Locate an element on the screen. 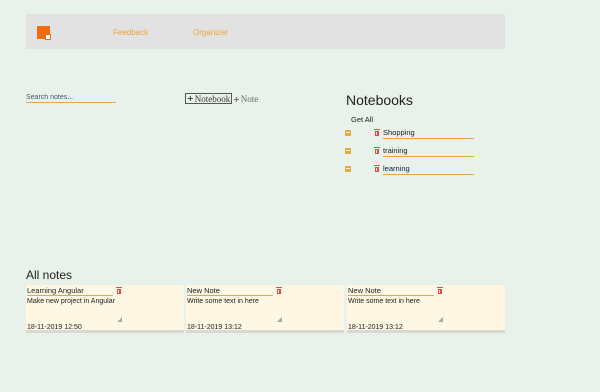 The height and width of the screenshot is (392, 600). notebook-item: training is located at coordinates (410, 152).